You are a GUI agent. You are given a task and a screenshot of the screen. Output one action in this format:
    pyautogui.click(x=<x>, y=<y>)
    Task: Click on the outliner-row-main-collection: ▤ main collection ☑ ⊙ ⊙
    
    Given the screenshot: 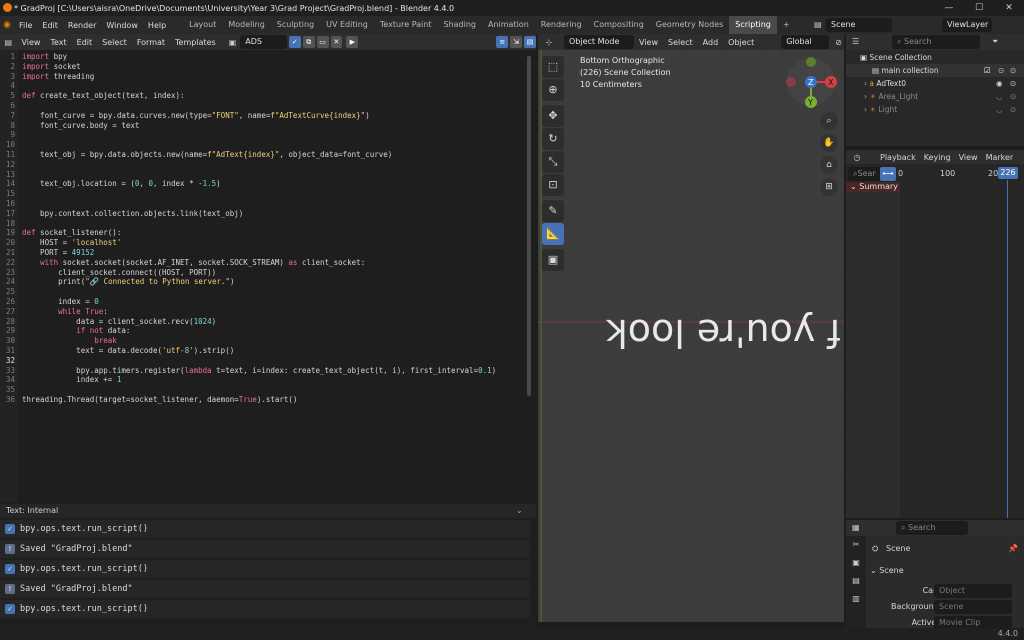 What is the action you would take?
    pyautogui.click(x=935, y=70)
    